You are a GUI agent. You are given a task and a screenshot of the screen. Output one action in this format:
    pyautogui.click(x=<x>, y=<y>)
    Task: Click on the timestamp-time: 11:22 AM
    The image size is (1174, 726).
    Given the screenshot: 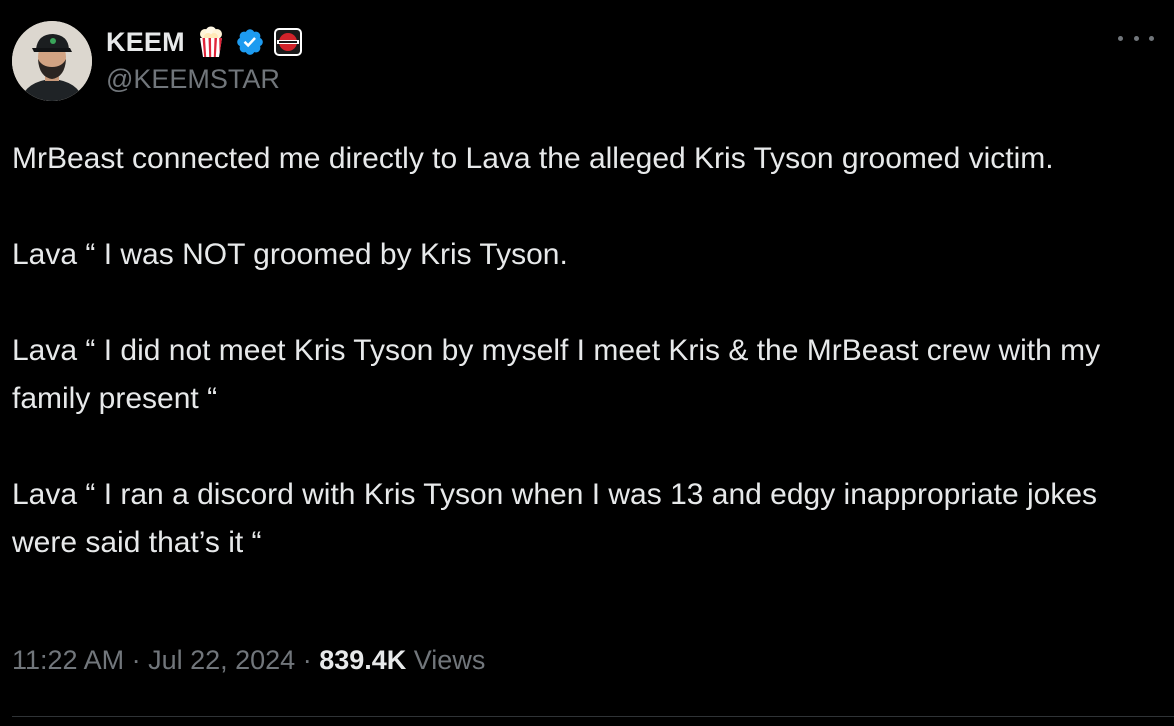 What is the action you would take?
    pyautogui.click(x=68, y=660)
    